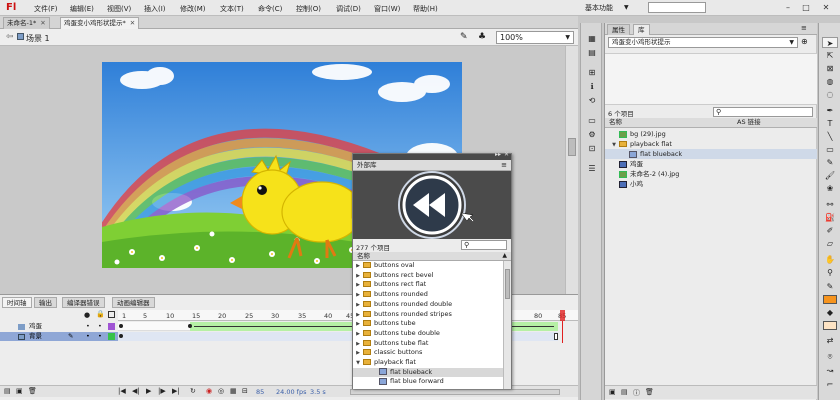 The width and height of the screenshot is (840, 400). Describe the element at coordinates (70, 336) in the screenshot. I see `pencil-icon: ✎` at that location.